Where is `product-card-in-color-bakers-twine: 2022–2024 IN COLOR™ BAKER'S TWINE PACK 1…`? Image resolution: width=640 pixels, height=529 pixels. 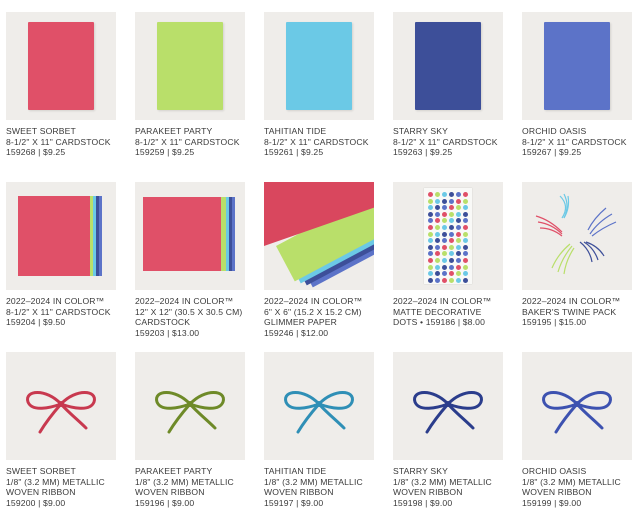
product-card-in-color-bakers-twine: 2022–2024 IN COLOR™ BAKER'S TWINE PACK 1… is located at coordinates (577, 255).